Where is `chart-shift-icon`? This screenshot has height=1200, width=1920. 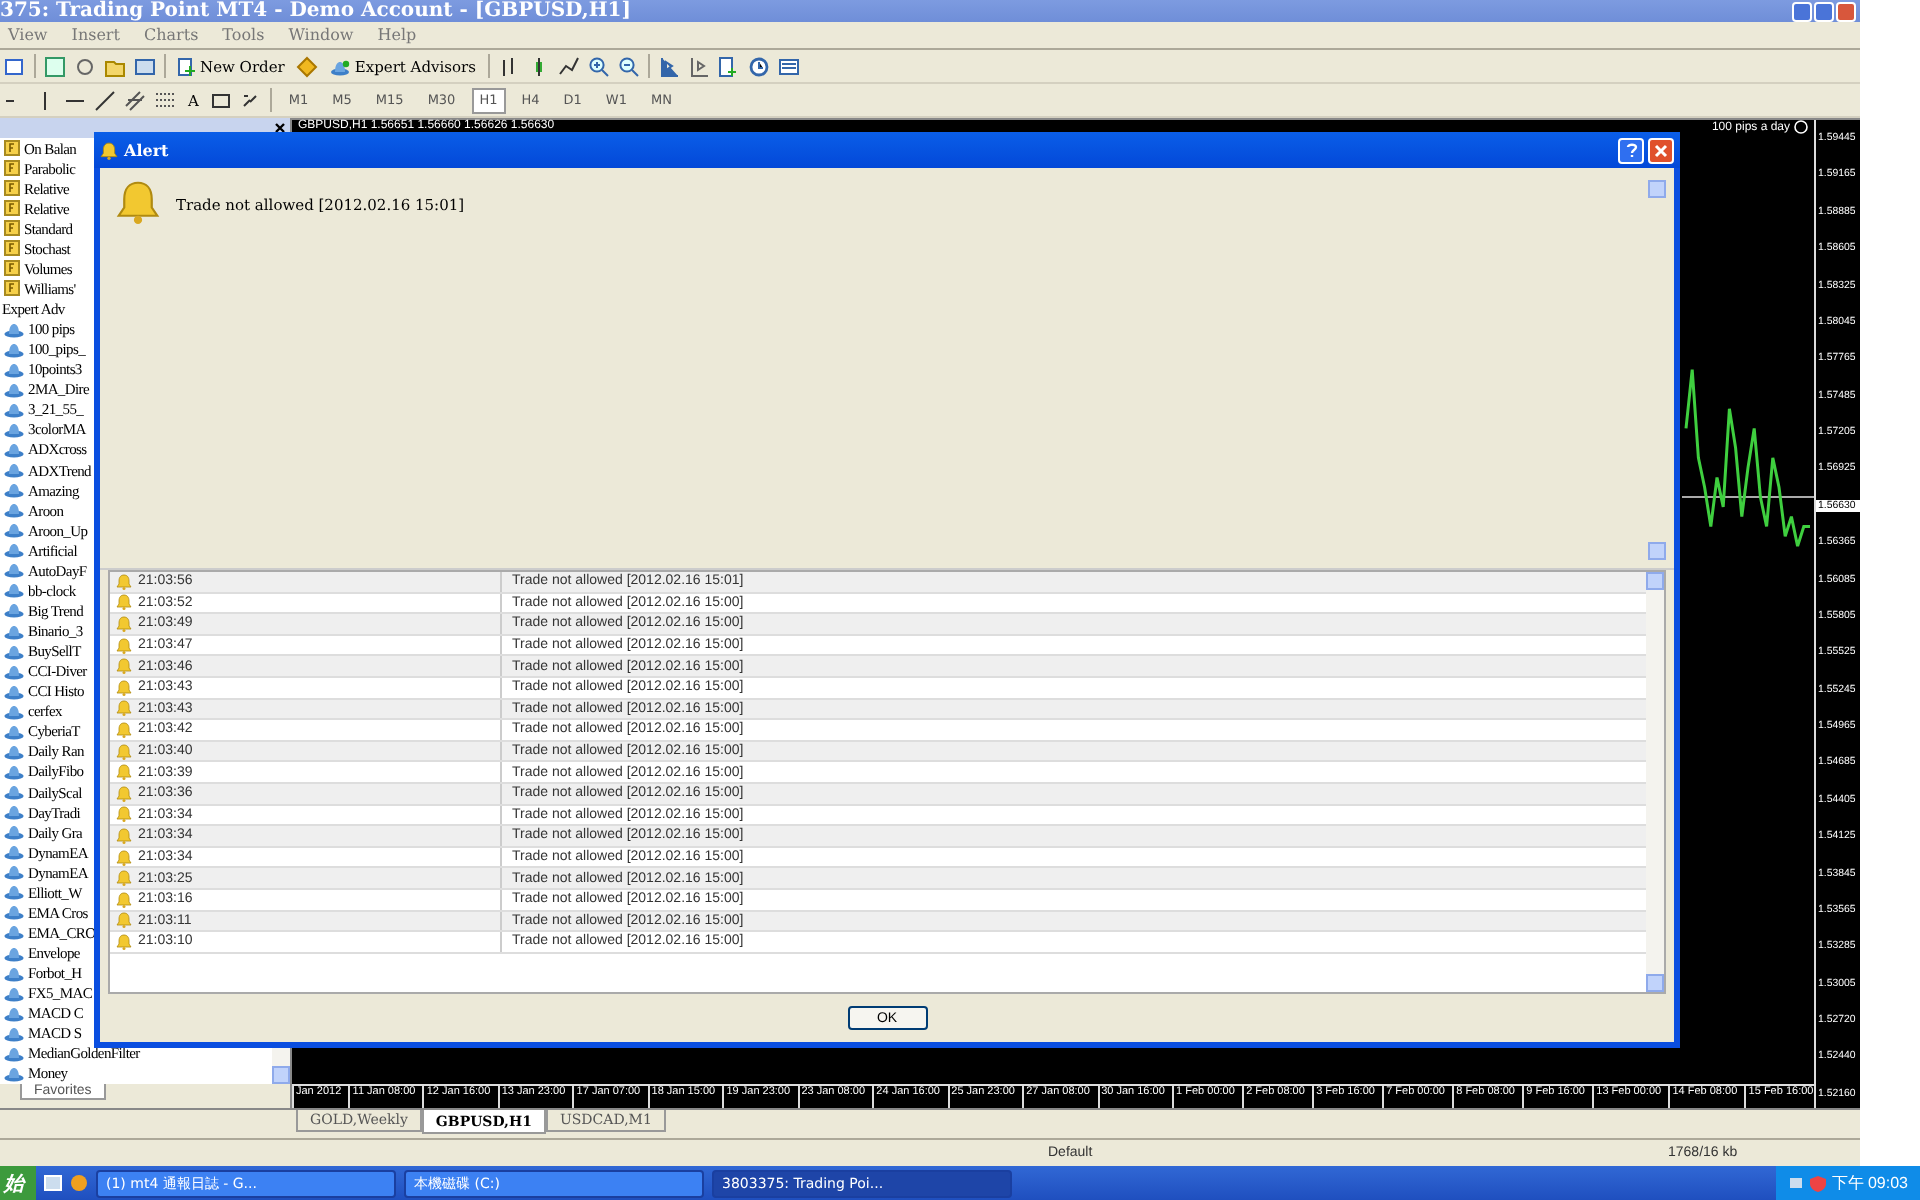 chart-shift-icon is located at coordinates (668, 66).